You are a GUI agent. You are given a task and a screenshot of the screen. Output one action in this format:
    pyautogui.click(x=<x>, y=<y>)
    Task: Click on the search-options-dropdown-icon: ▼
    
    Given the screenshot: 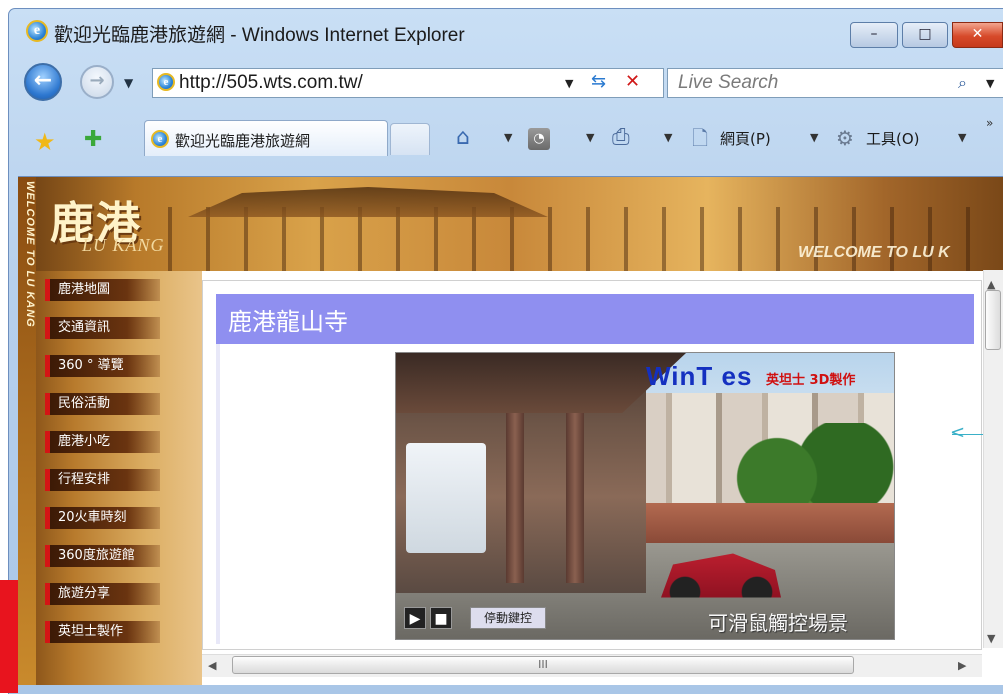 What is the action you would take?
    pyautogui.click(x=990, y=83)
    